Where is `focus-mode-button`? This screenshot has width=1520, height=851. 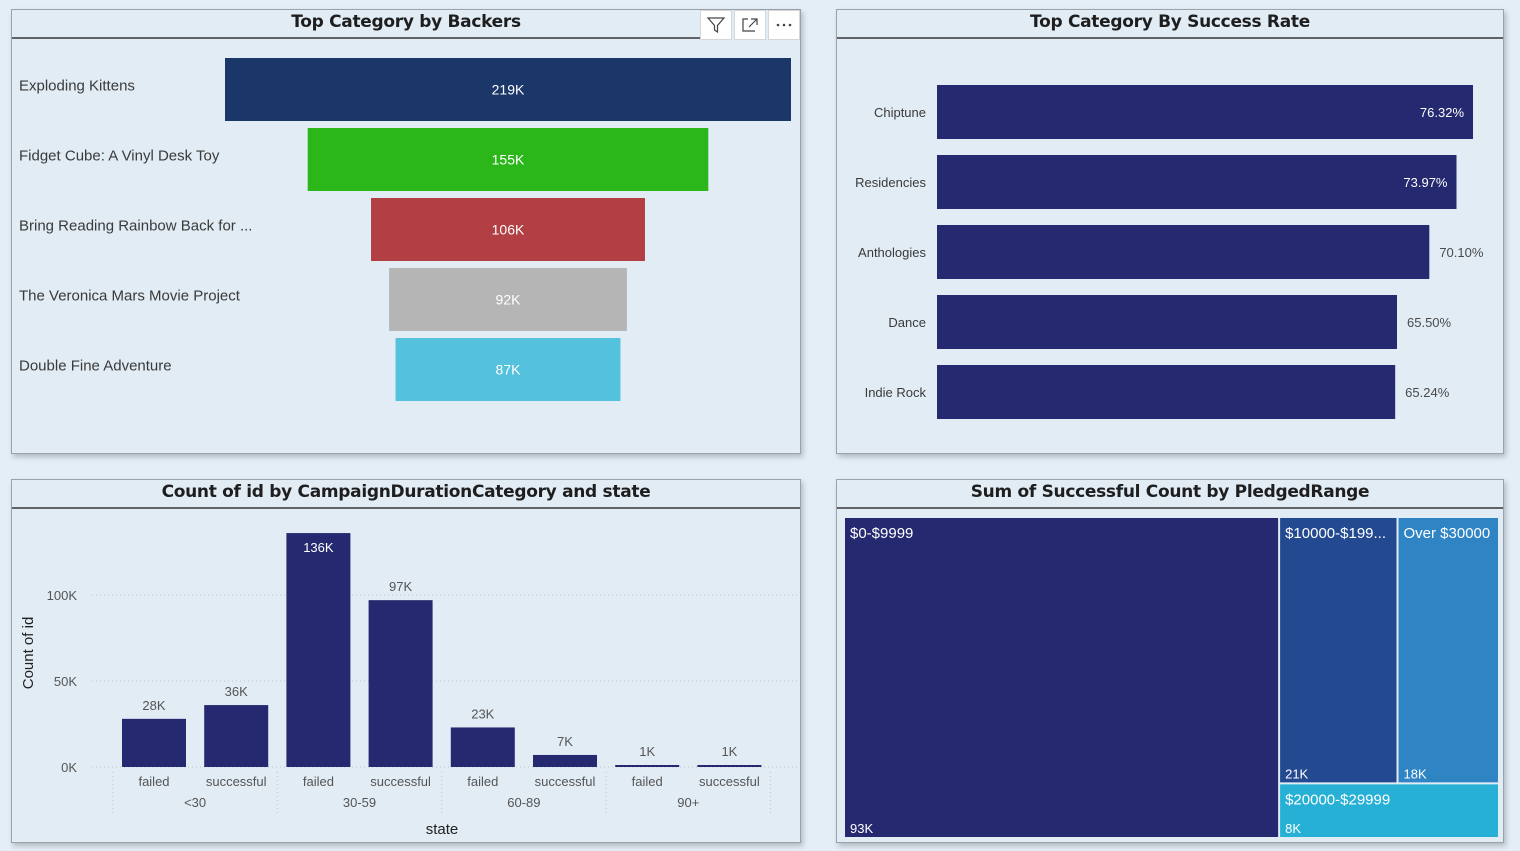
focus-mode-button is located at coordinates (750, 25).